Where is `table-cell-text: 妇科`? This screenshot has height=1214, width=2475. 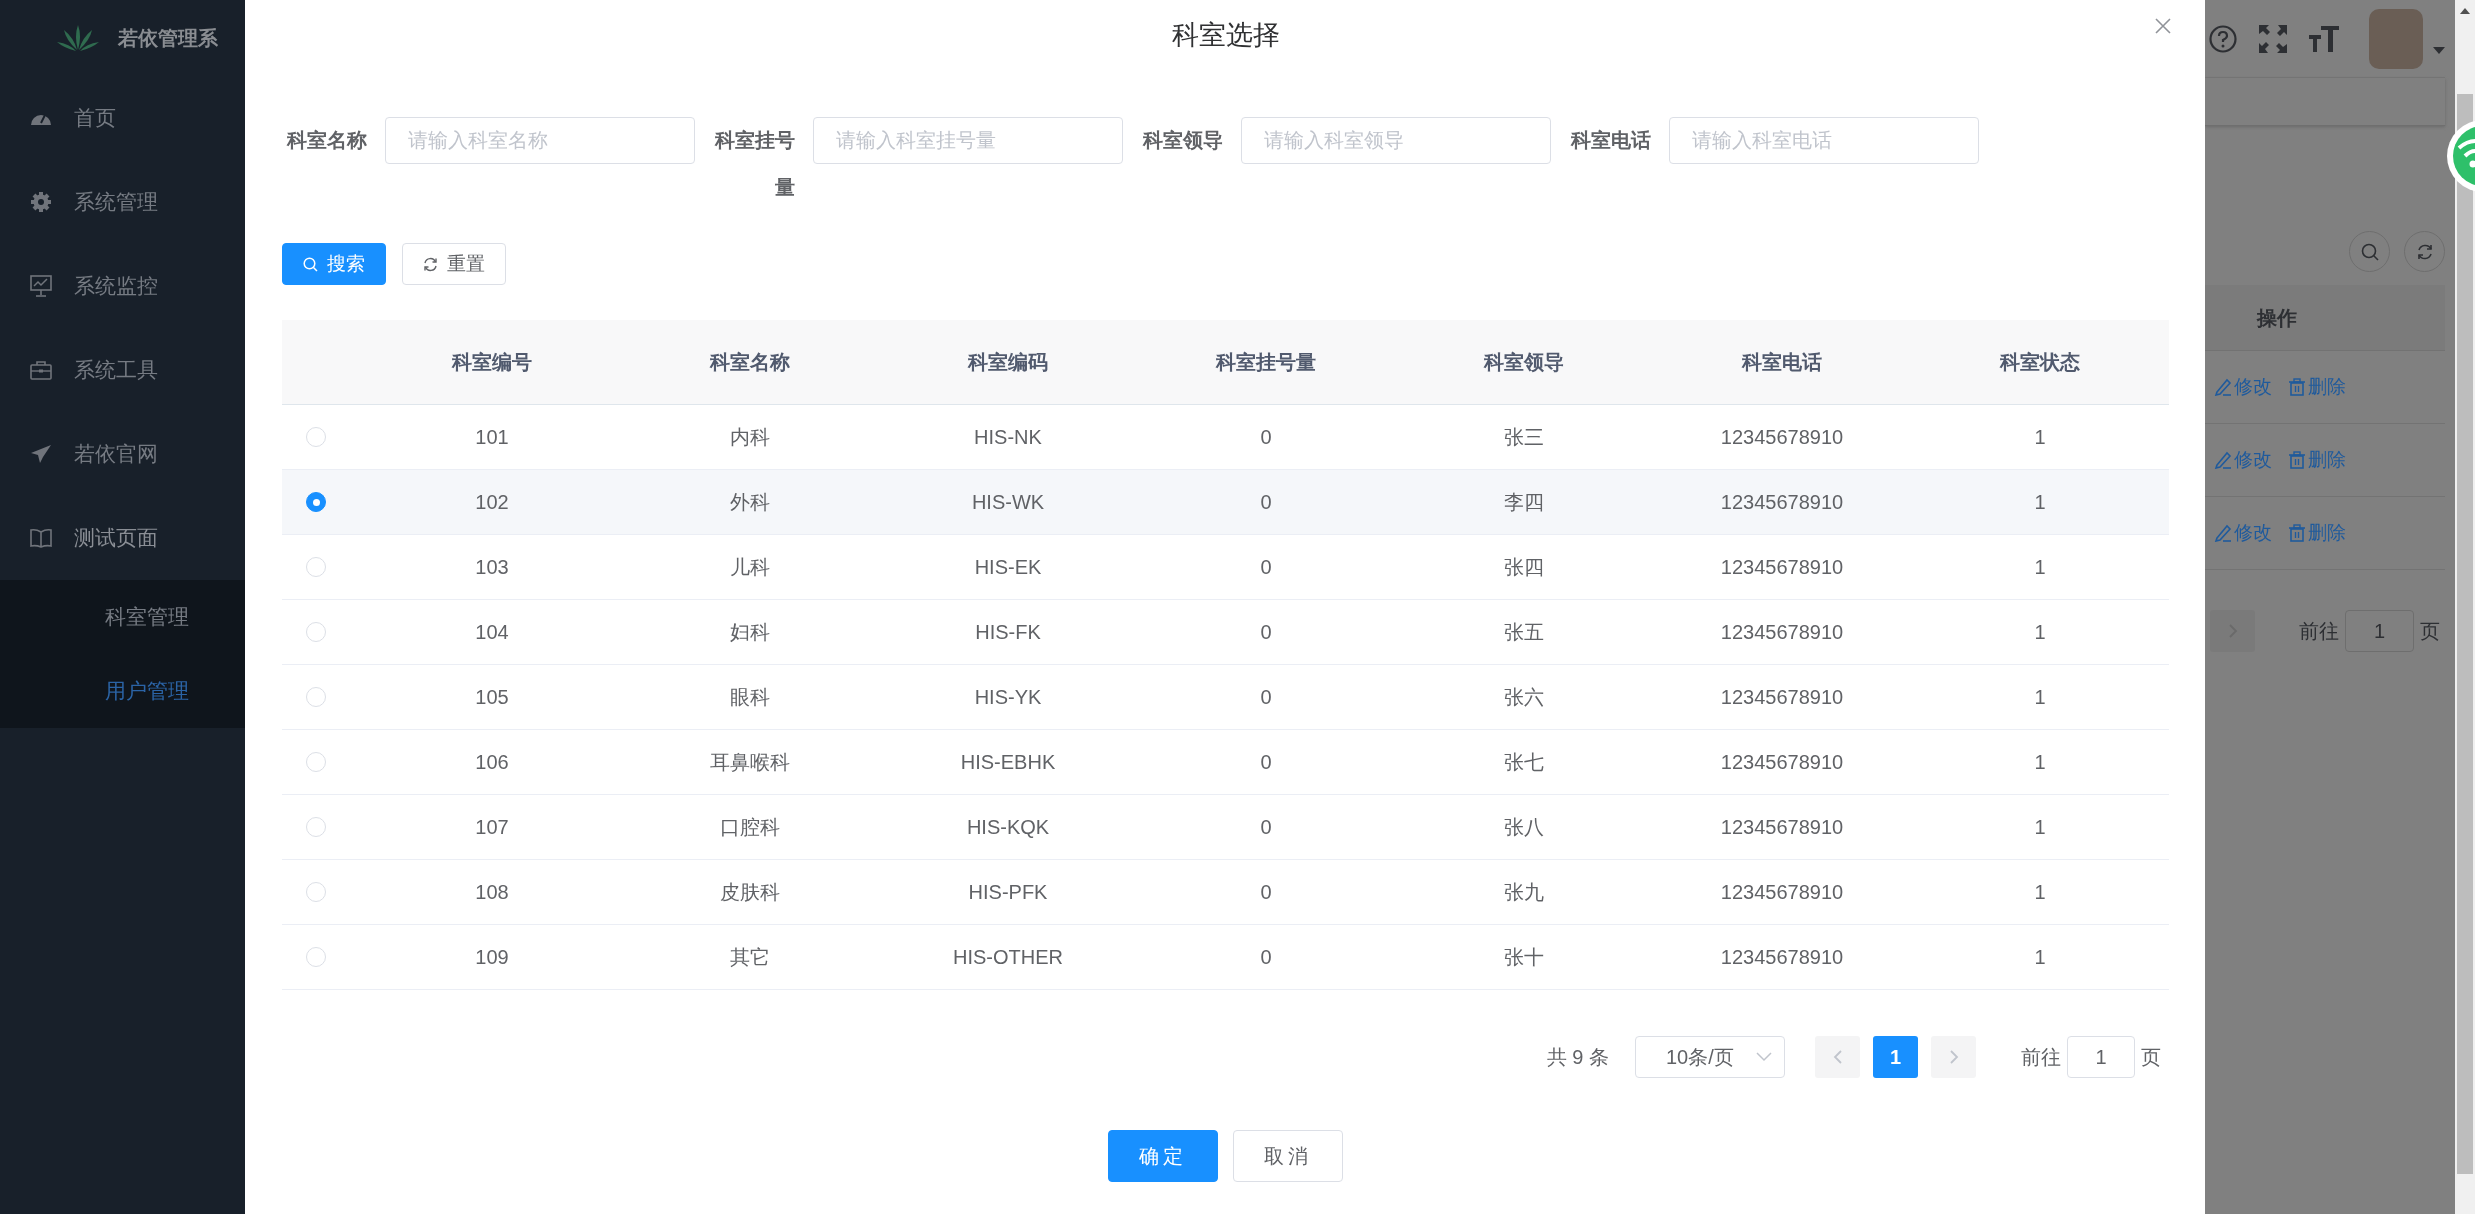
table-cell-text: 妇科 is located at coordinates (750, 632).